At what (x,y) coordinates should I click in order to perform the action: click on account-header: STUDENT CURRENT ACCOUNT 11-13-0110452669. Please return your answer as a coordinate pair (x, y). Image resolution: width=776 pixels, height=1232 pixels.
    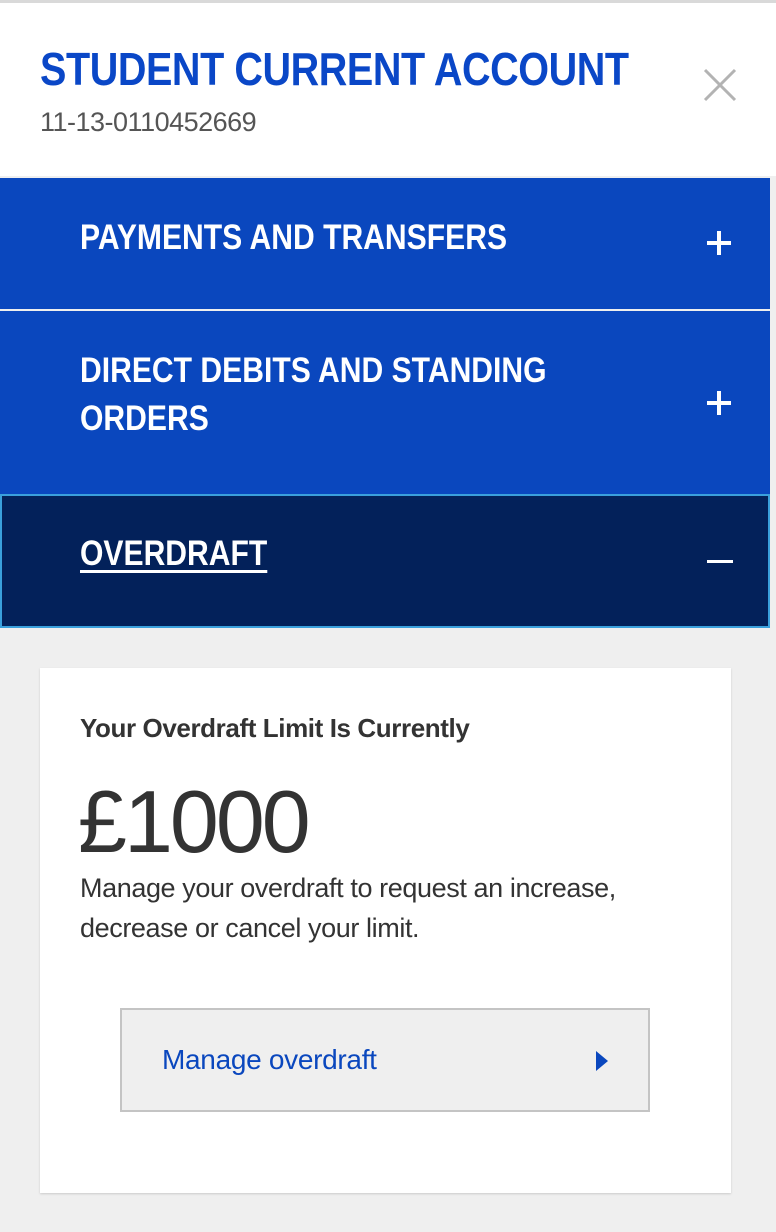
    Looking at the image, I should click on (388, 88).